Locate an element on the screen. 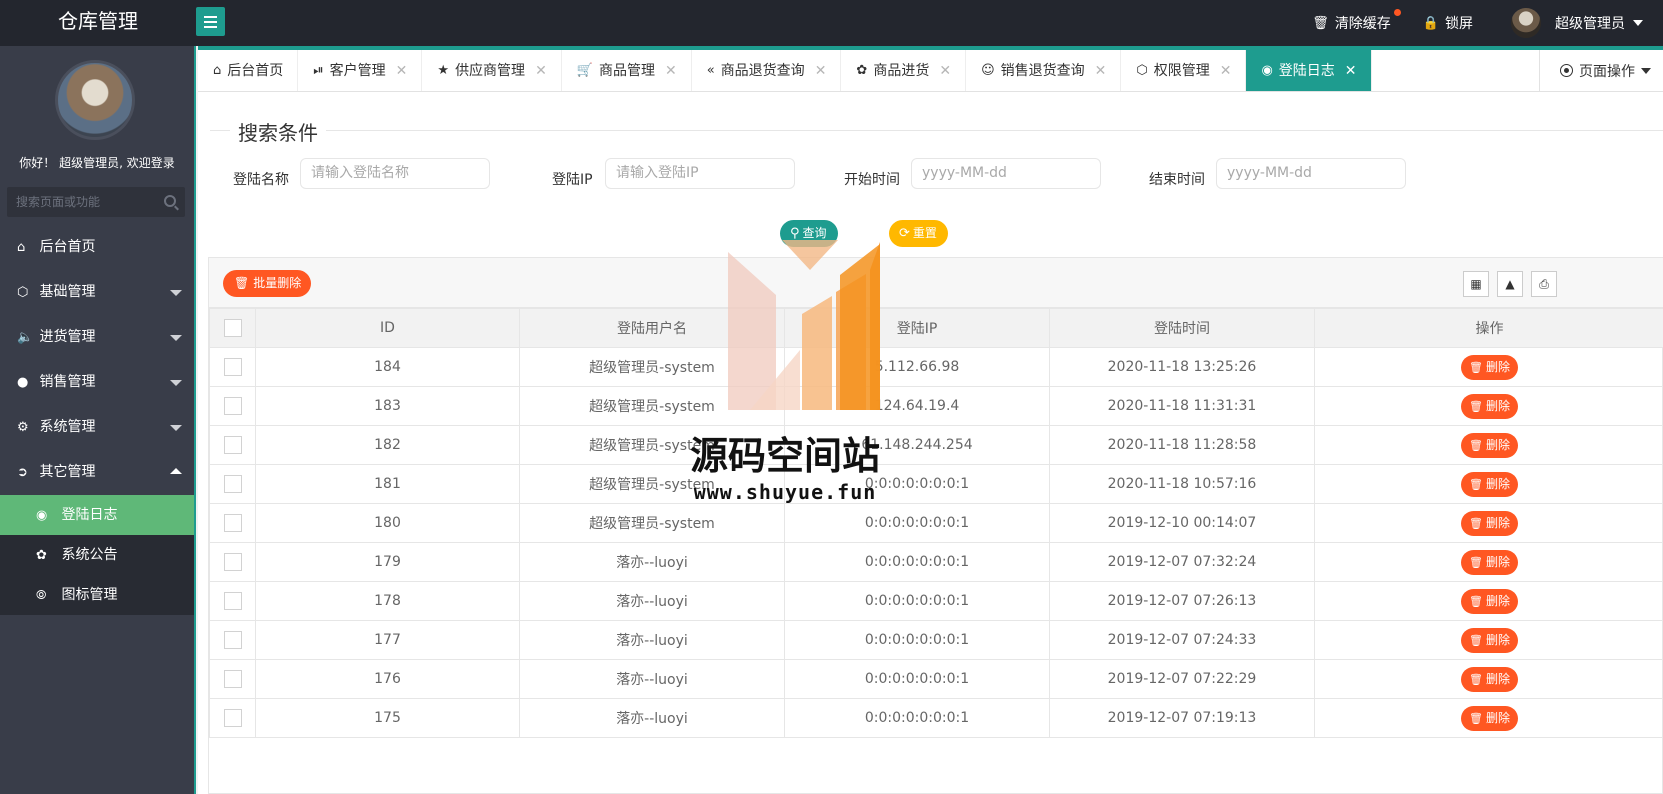 This screenshot has width=1663, height=794. lock-icon: 🔒 is located at coordinates (1430, 23).